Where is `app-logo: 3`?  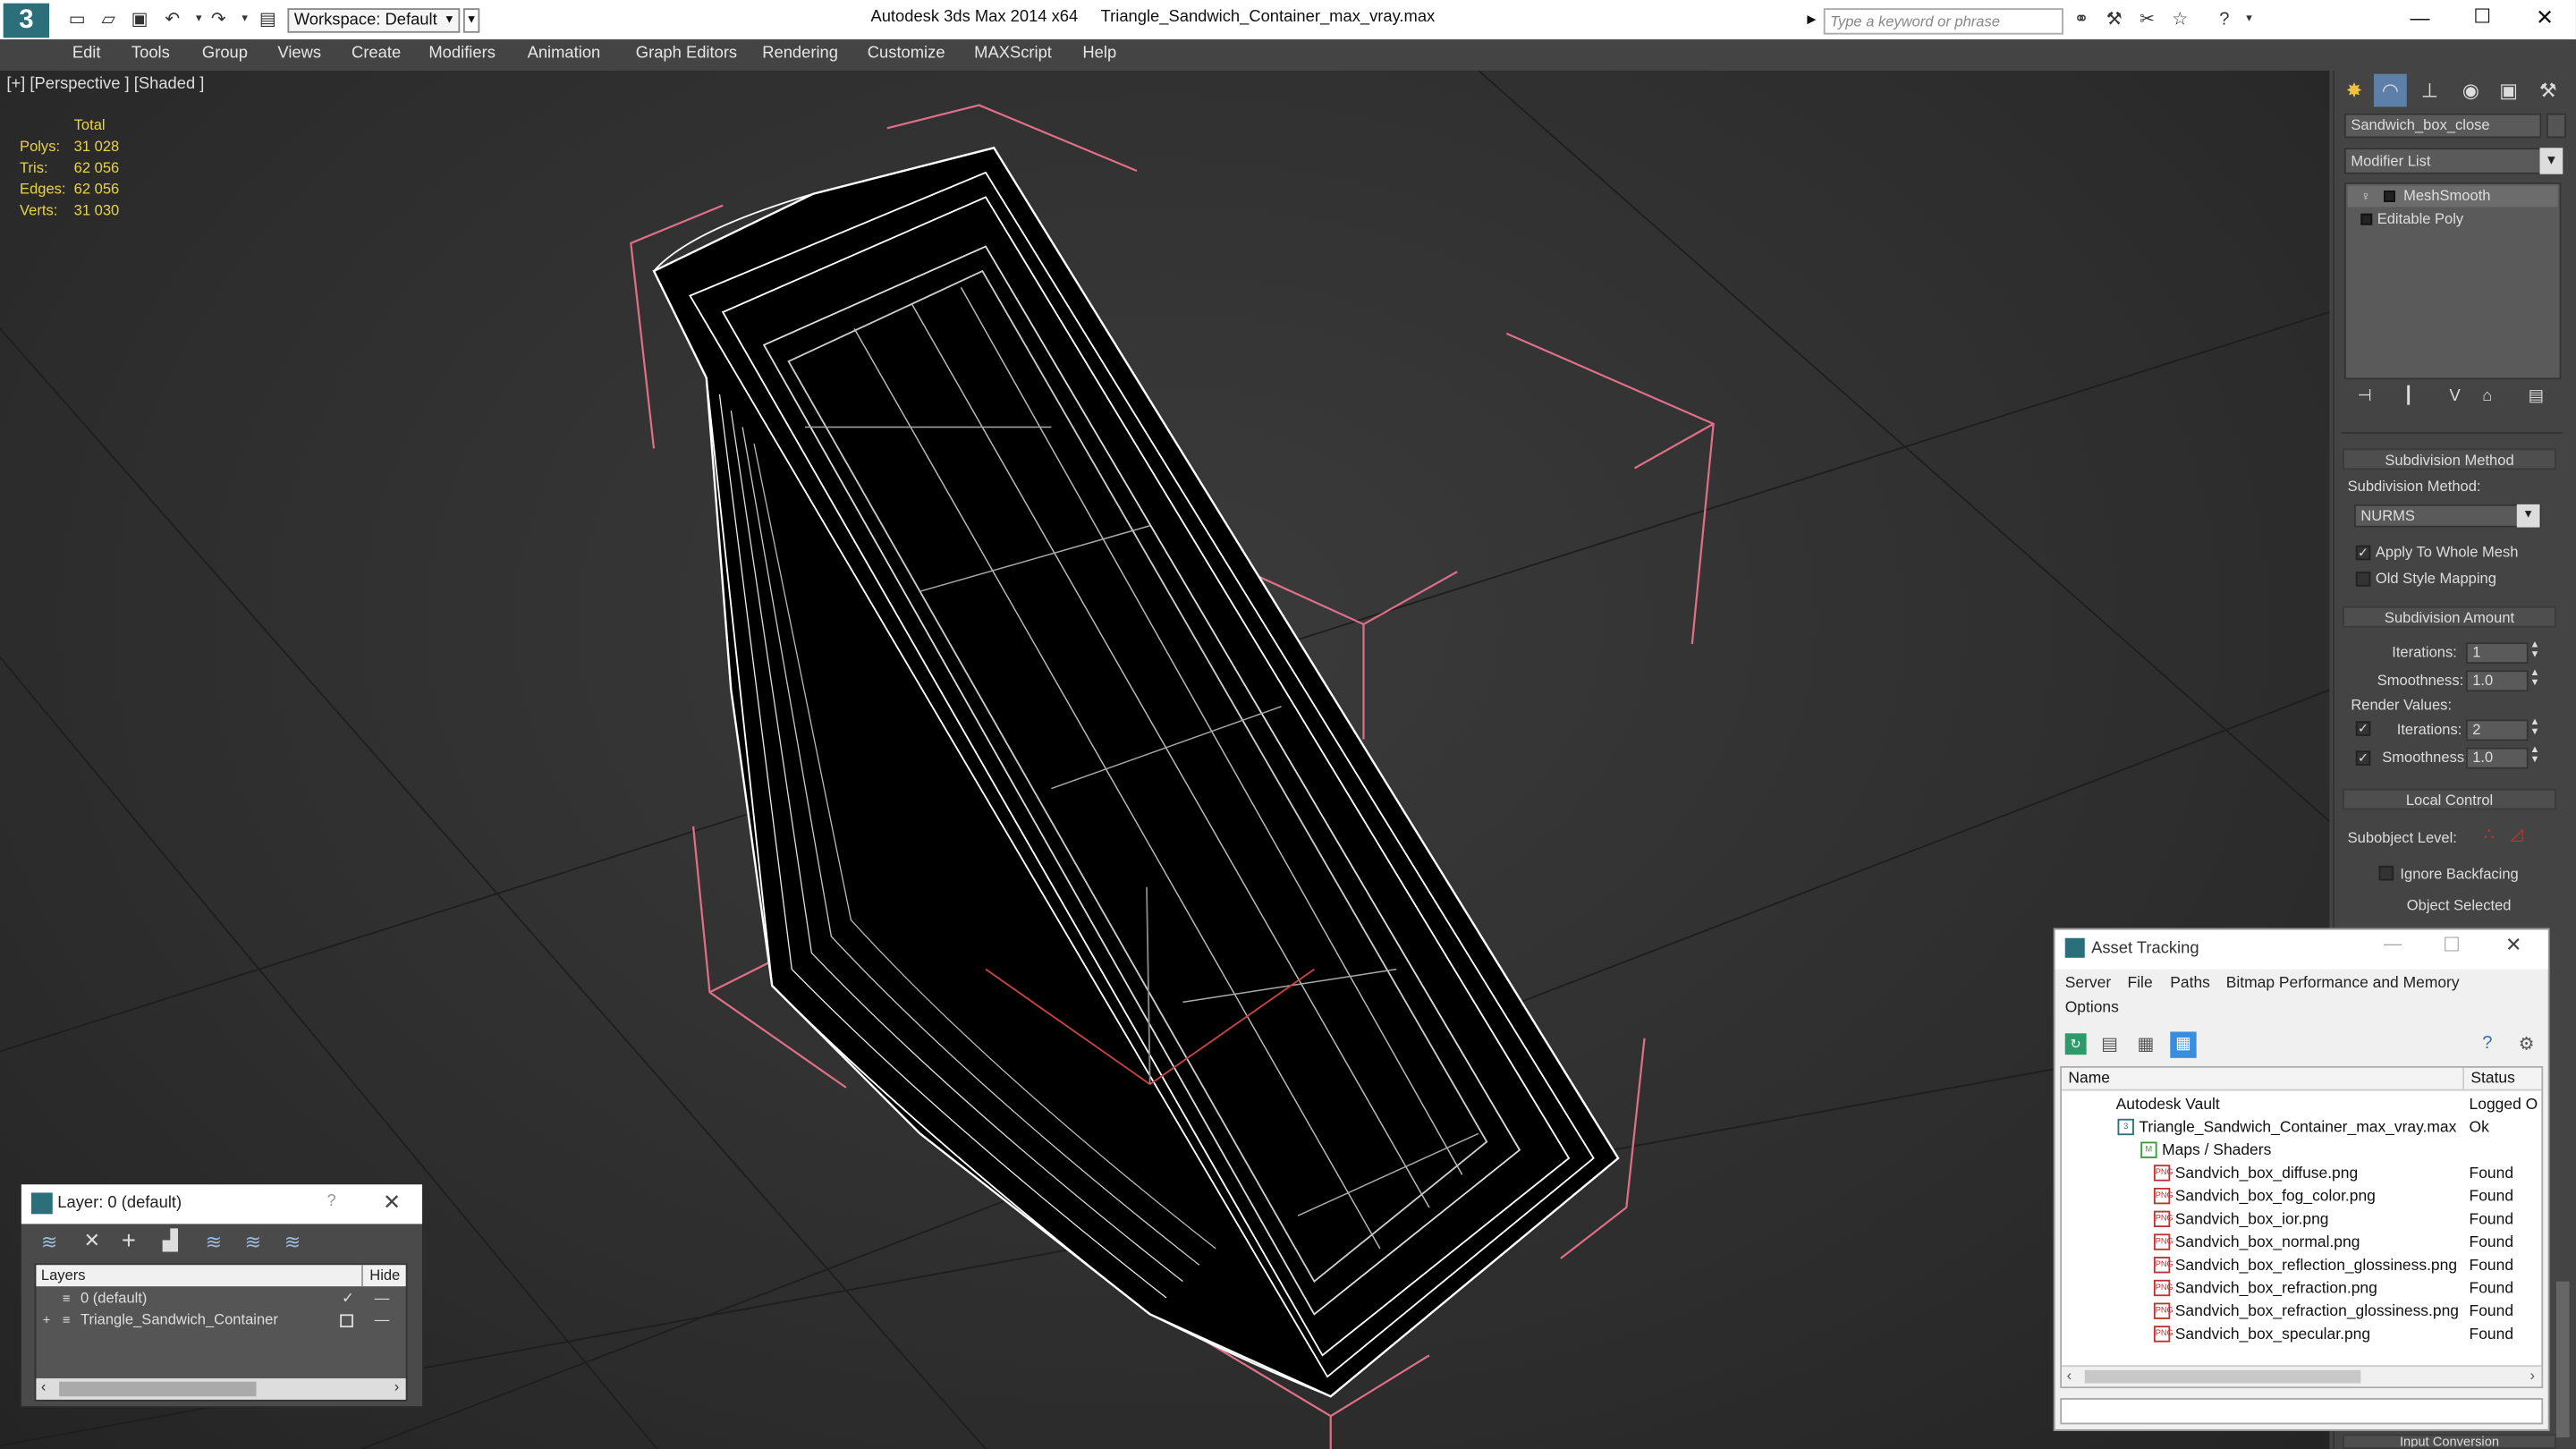
app-logo: 3 is located at coordinates (26, 20).